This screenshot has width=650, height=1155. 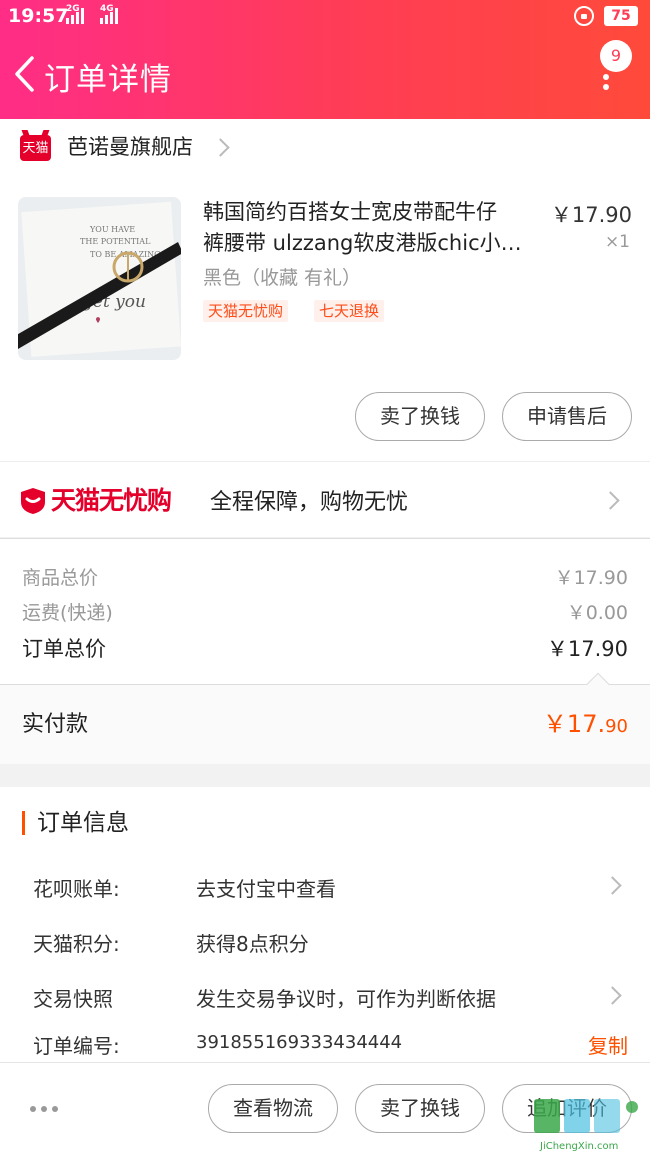 I want to click on sell-for-cash-button: 卖了换钱, so click(x=420, y=416).